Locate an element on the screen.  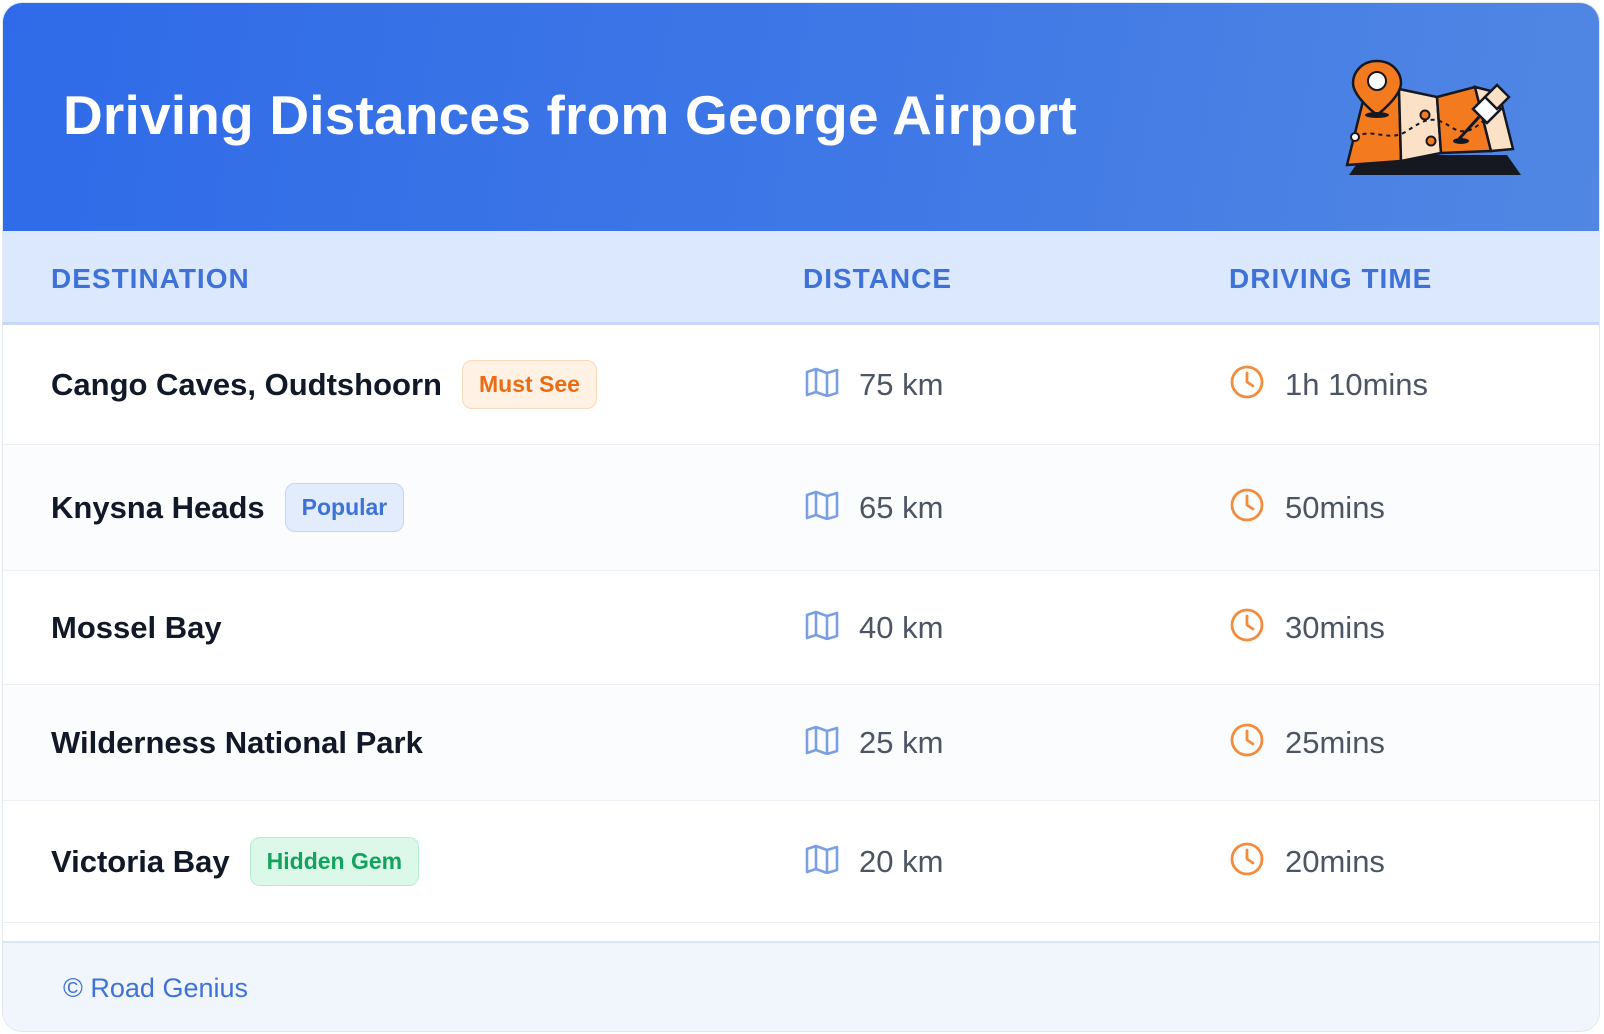
distance-value: 40 km is located at coordinates (901, 627).